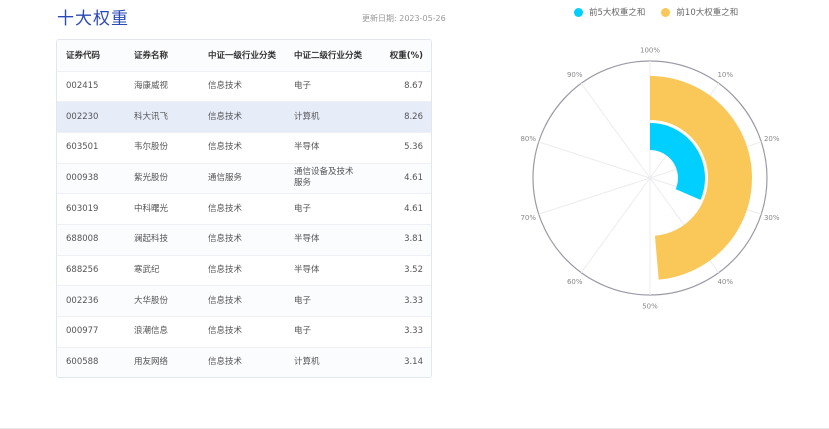 This screenshot has height=429, width=829. What do you see at coordinates (650, 307) in the screenshot?
I see `angle-tick-label: 50%` at bounding box center [650, 307].